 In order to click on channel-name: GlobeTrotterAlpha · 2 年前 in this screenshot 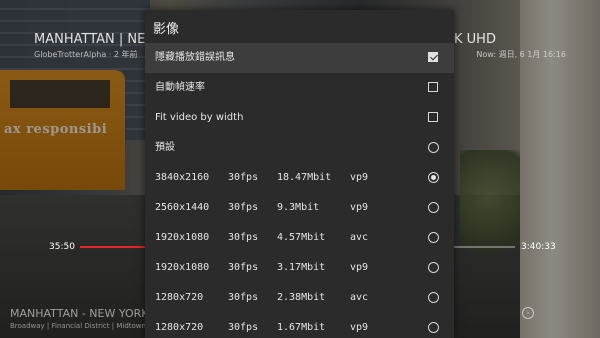, I will do `click(86, 54)`.